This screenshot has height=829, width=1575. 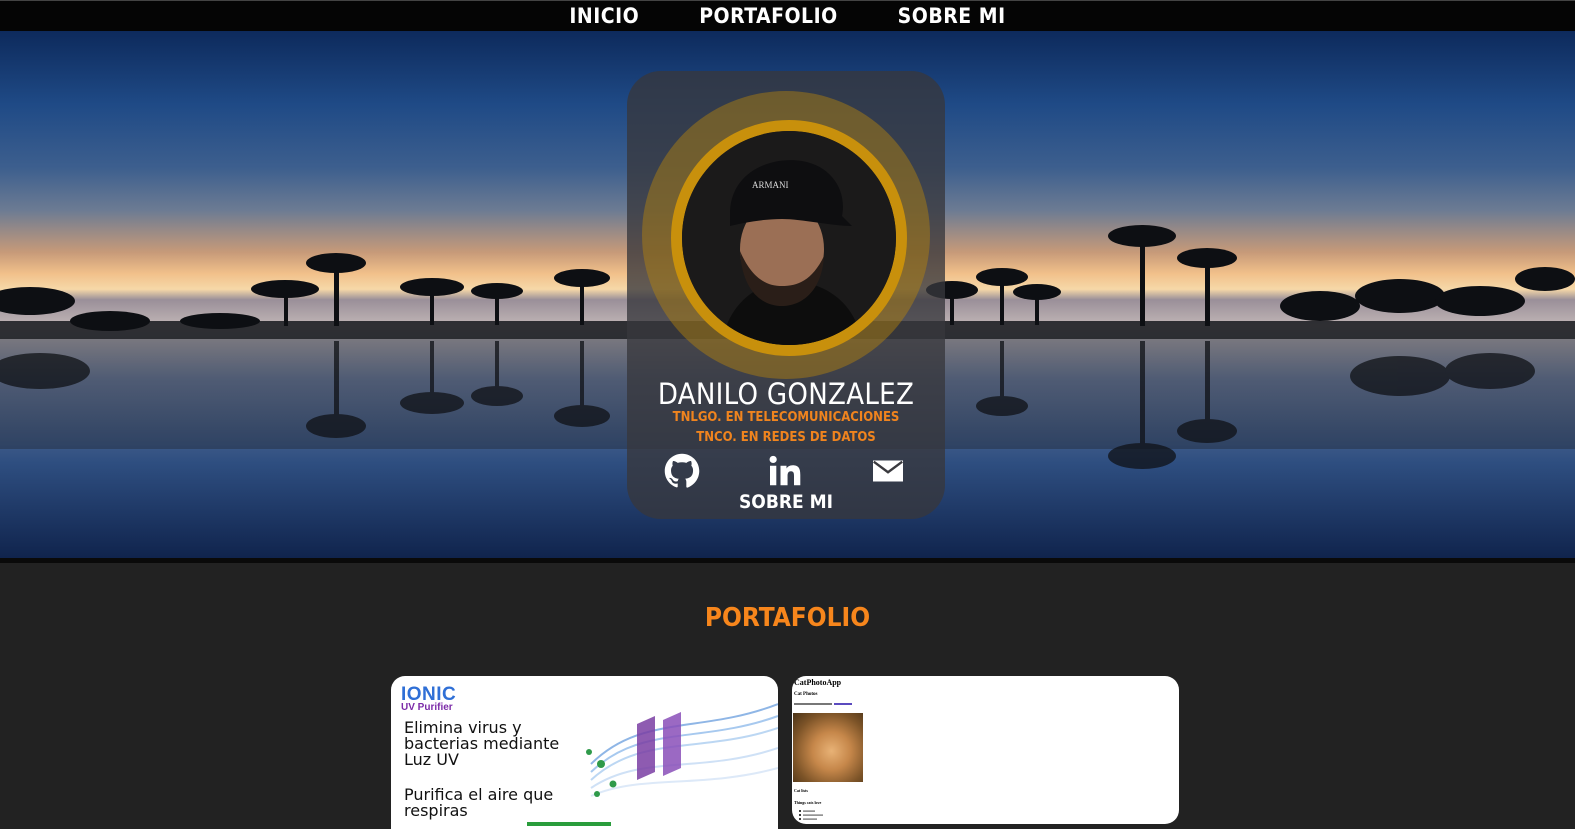 What do you see at coordinates (801, 790) in the screenshot?
I see `cat-lists-heading: Cat lists` at bounding box center [801, 790].